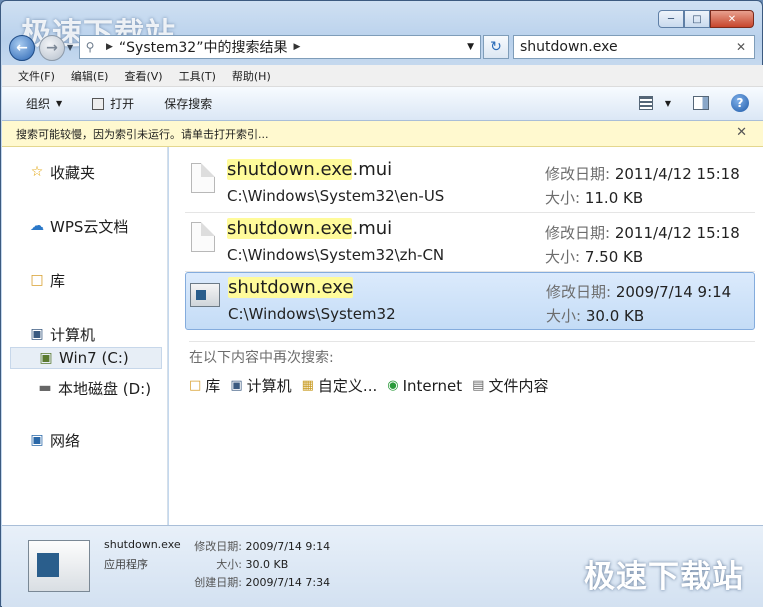 Image resolution: width=763 pixels, height=607 pixels. I want to click on organize-dropdown-icon: ▼, so click(59, 103).